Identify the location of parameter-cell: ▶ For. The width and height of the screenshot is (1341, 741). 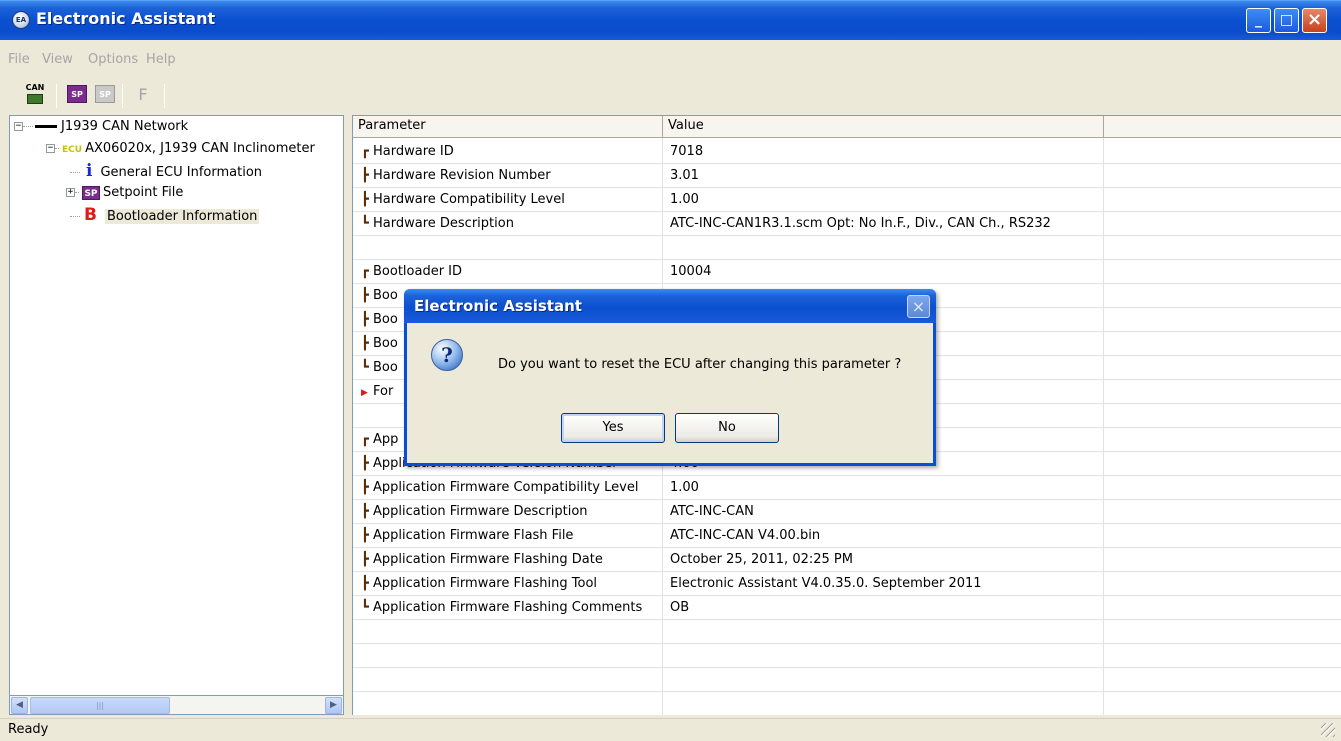
(377, 392).